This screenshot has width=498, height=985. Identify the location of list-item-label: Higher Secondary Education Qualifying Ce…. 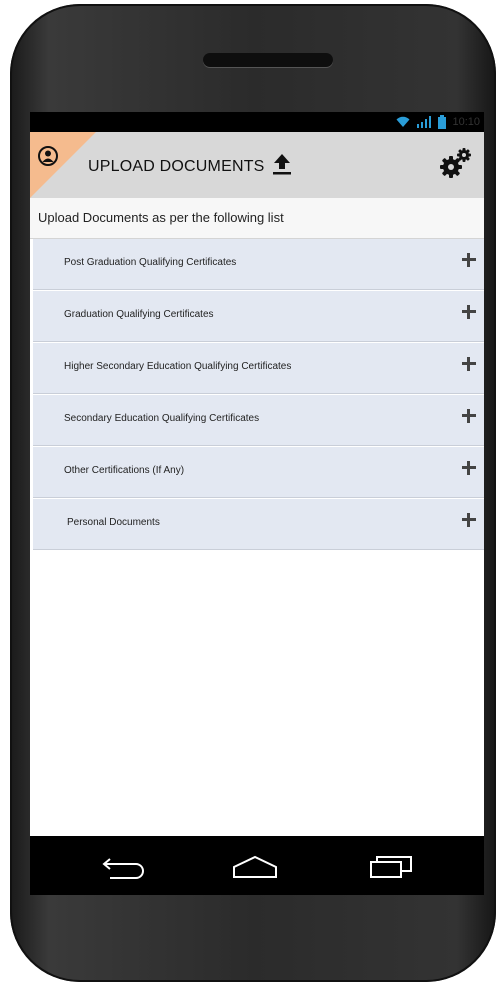
(178, 366).